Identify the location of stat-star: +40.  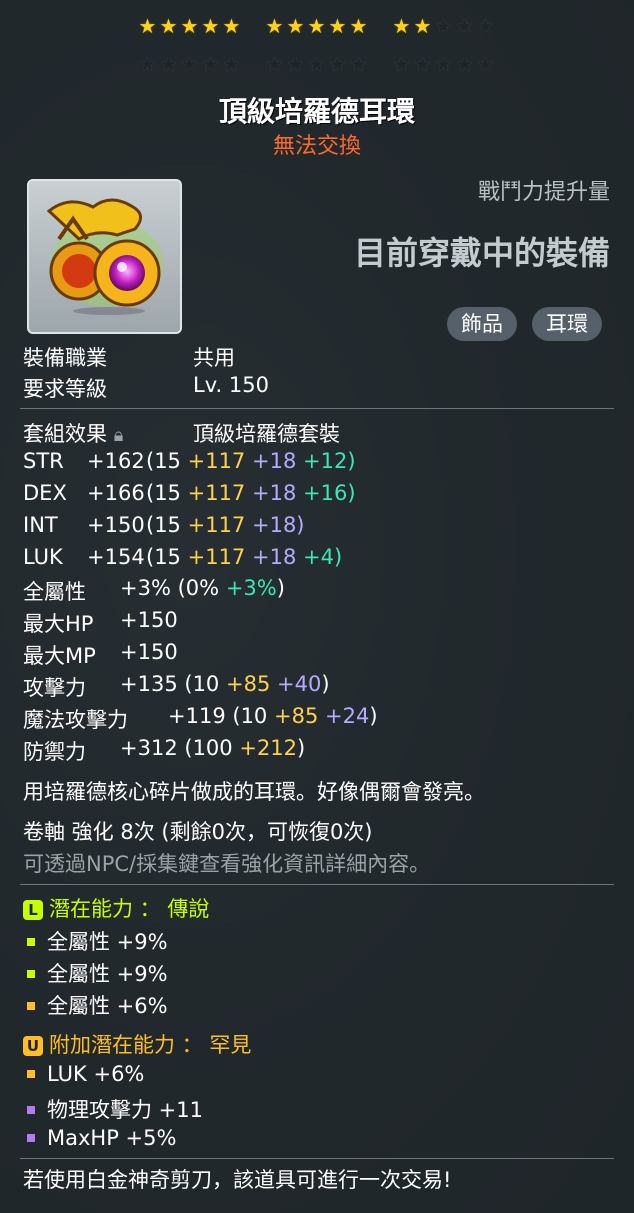
(299, 684).